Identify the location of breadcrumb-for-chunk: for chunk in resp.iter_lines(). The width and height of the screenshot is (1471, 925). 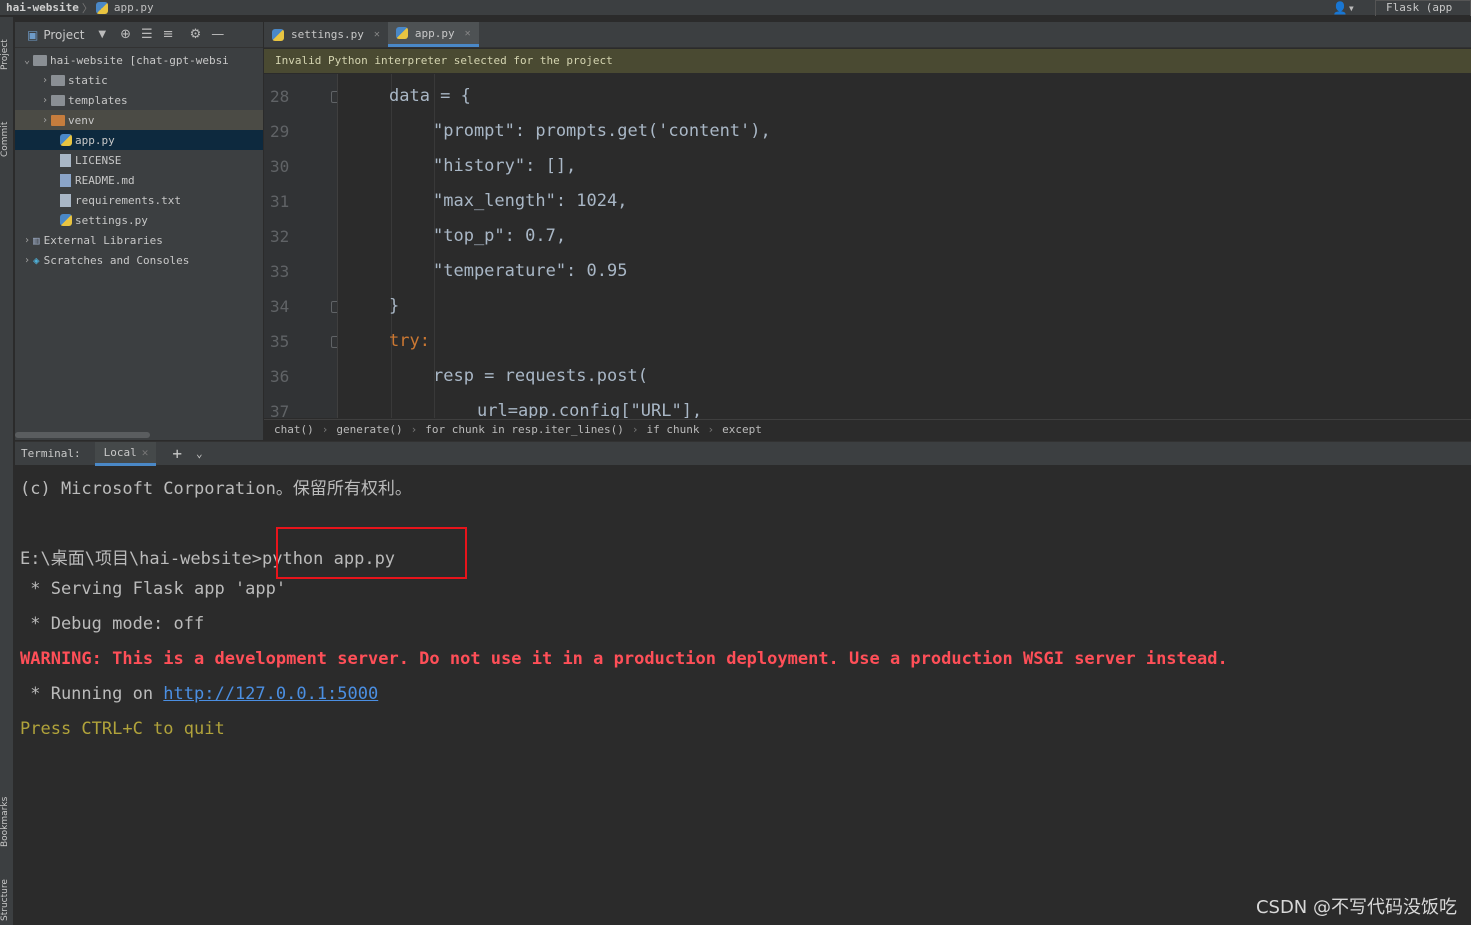
(524, 429).